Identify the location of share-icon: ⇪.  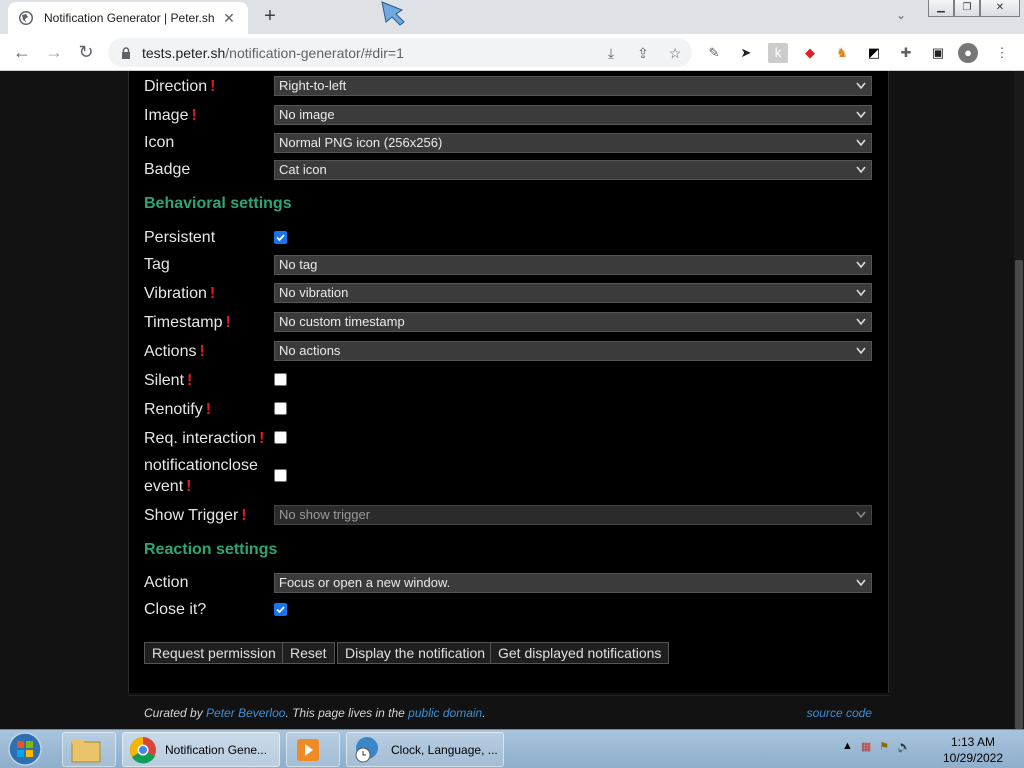
(643, 53).